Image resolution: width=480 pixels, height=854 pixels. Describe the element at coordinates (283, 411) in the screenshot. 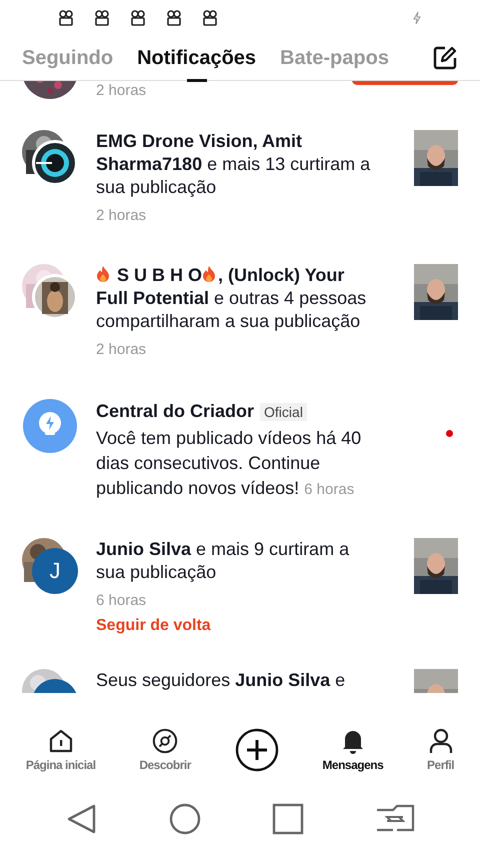

I see `official-badge: Oficial` at that location.